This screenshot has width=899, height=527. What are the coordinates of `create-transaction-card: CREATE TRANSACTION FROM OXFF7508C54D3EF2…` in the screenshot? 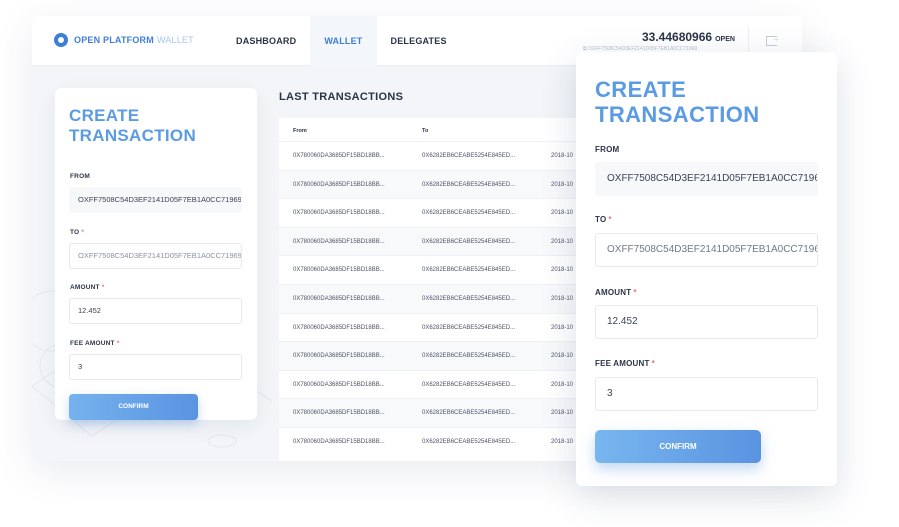 It's located at (156, 254).